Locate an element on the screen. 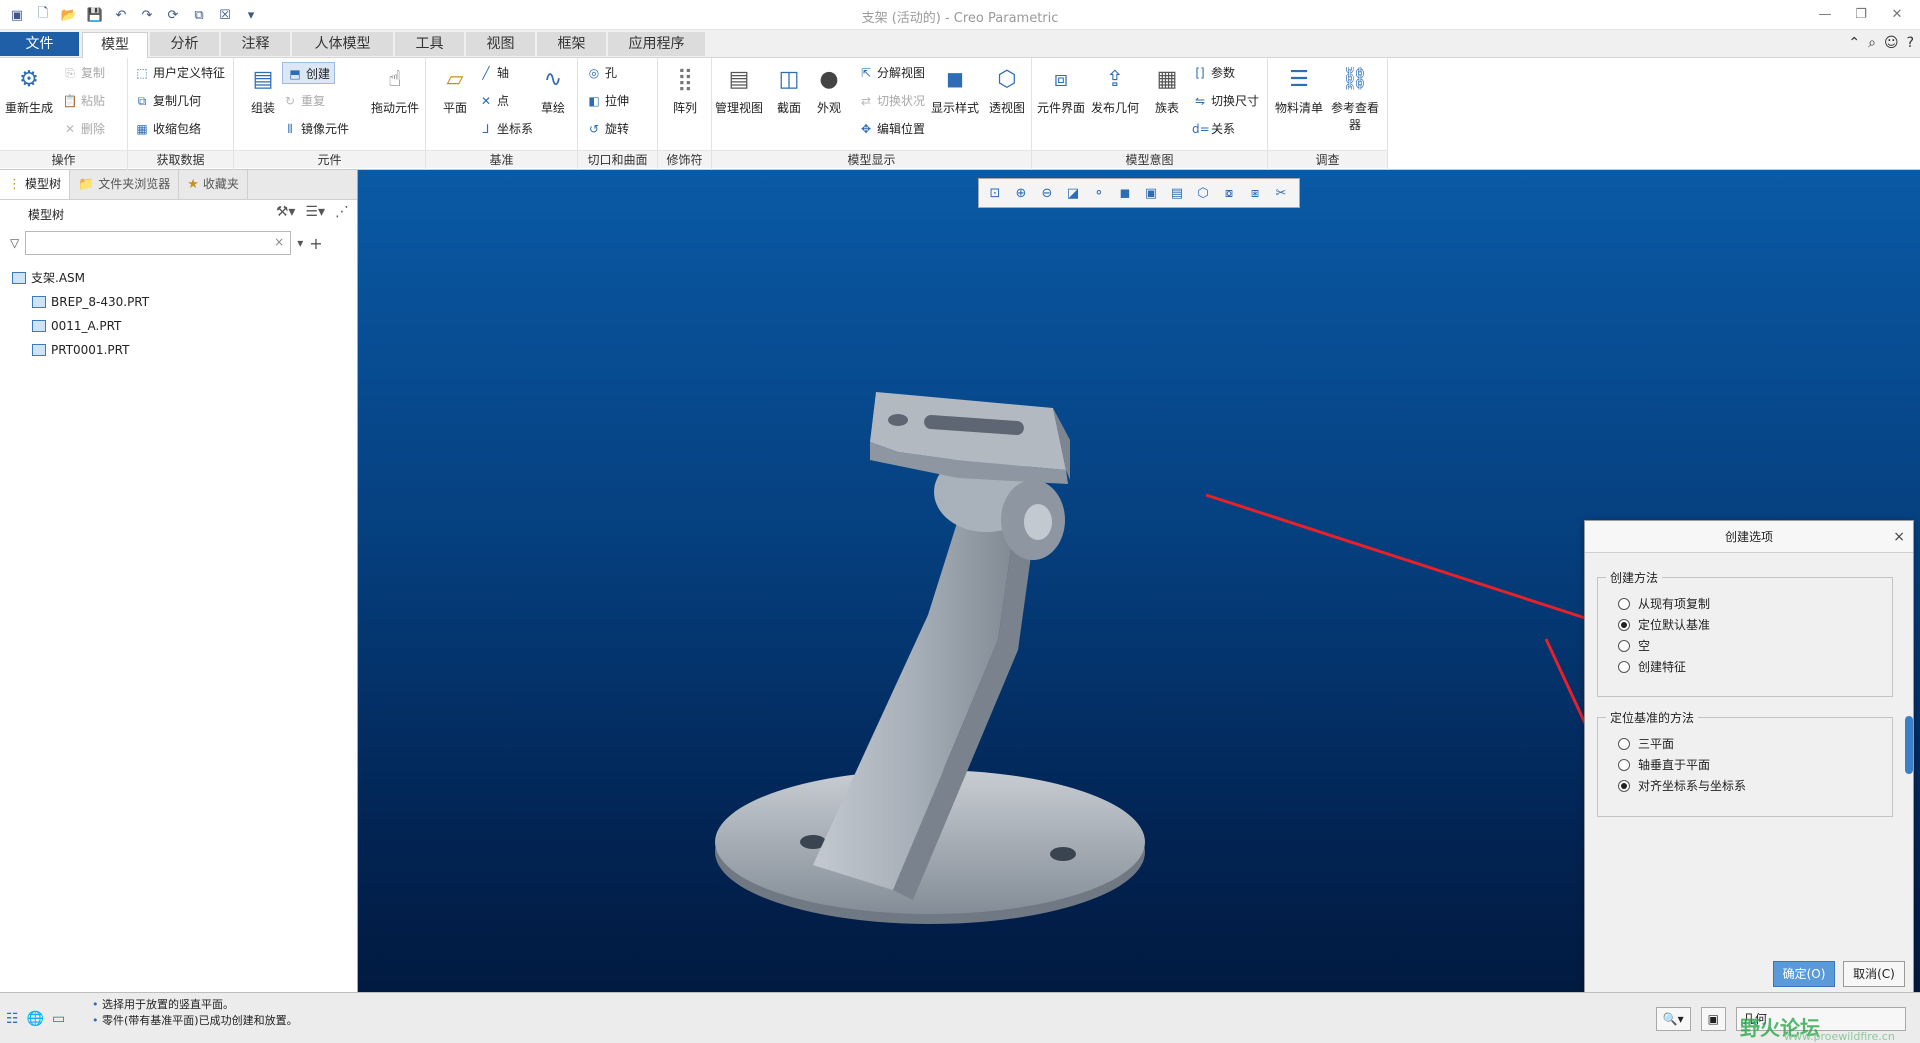  parameters-icon: [] is located at coordinates (1200, 73).